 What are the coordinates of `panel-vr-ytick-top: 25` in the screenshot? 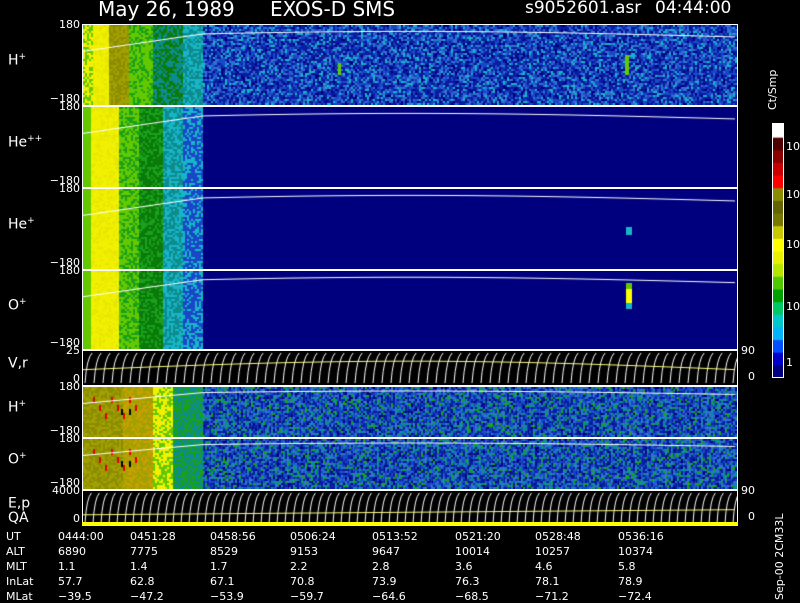 It's located at (73, 350).